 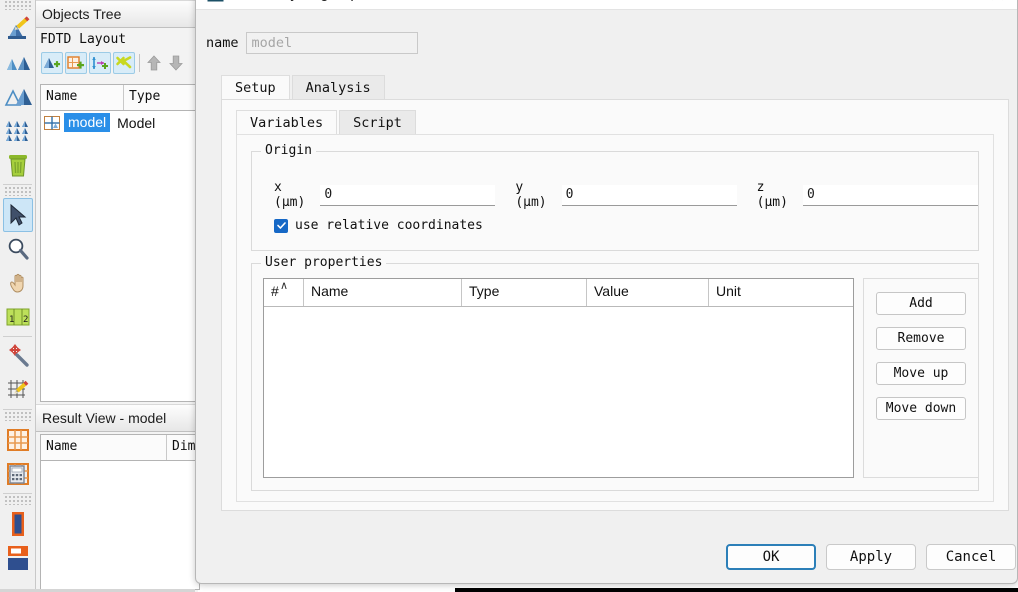 I want to click on cancel-button: Cancel, so click(x=971, y=557).